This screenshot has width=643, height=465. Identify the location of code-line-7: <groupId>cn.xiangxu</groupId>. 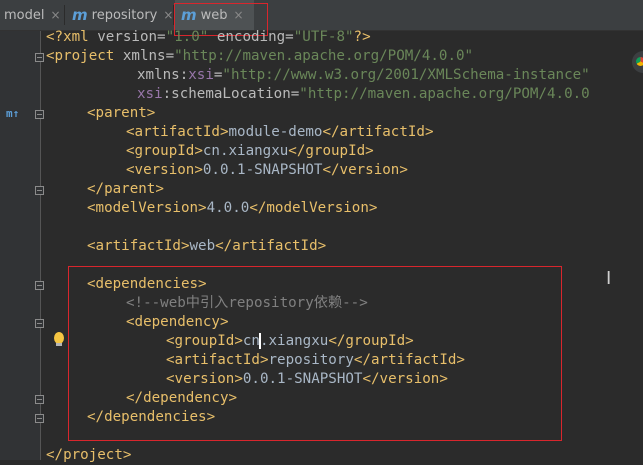
(250, 151).